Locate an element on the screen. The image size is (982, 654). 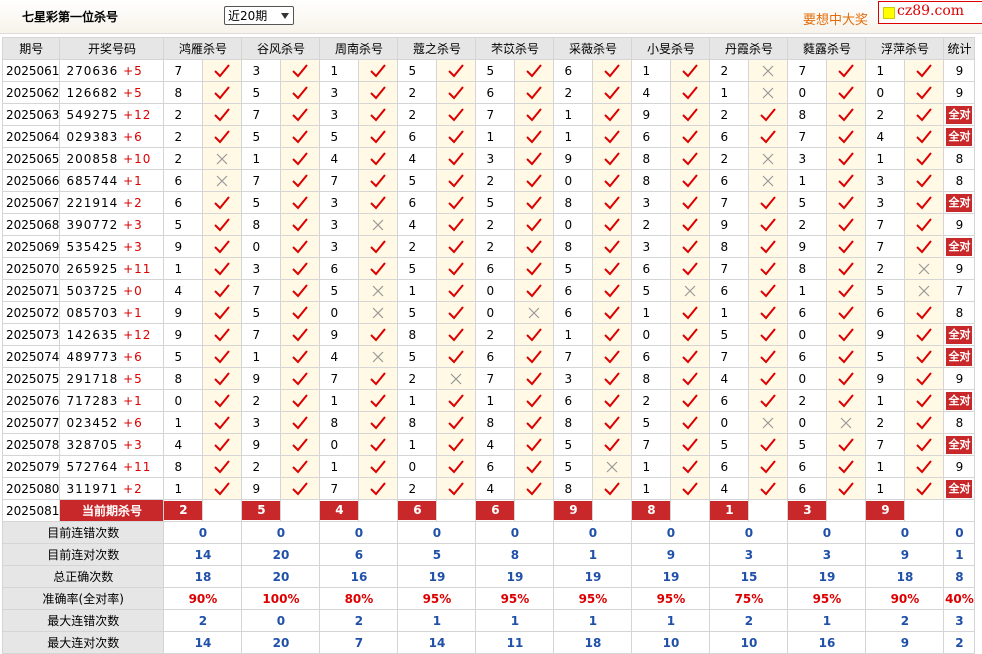
current-kill-cell: 5 is located at coordinates (261, 510).